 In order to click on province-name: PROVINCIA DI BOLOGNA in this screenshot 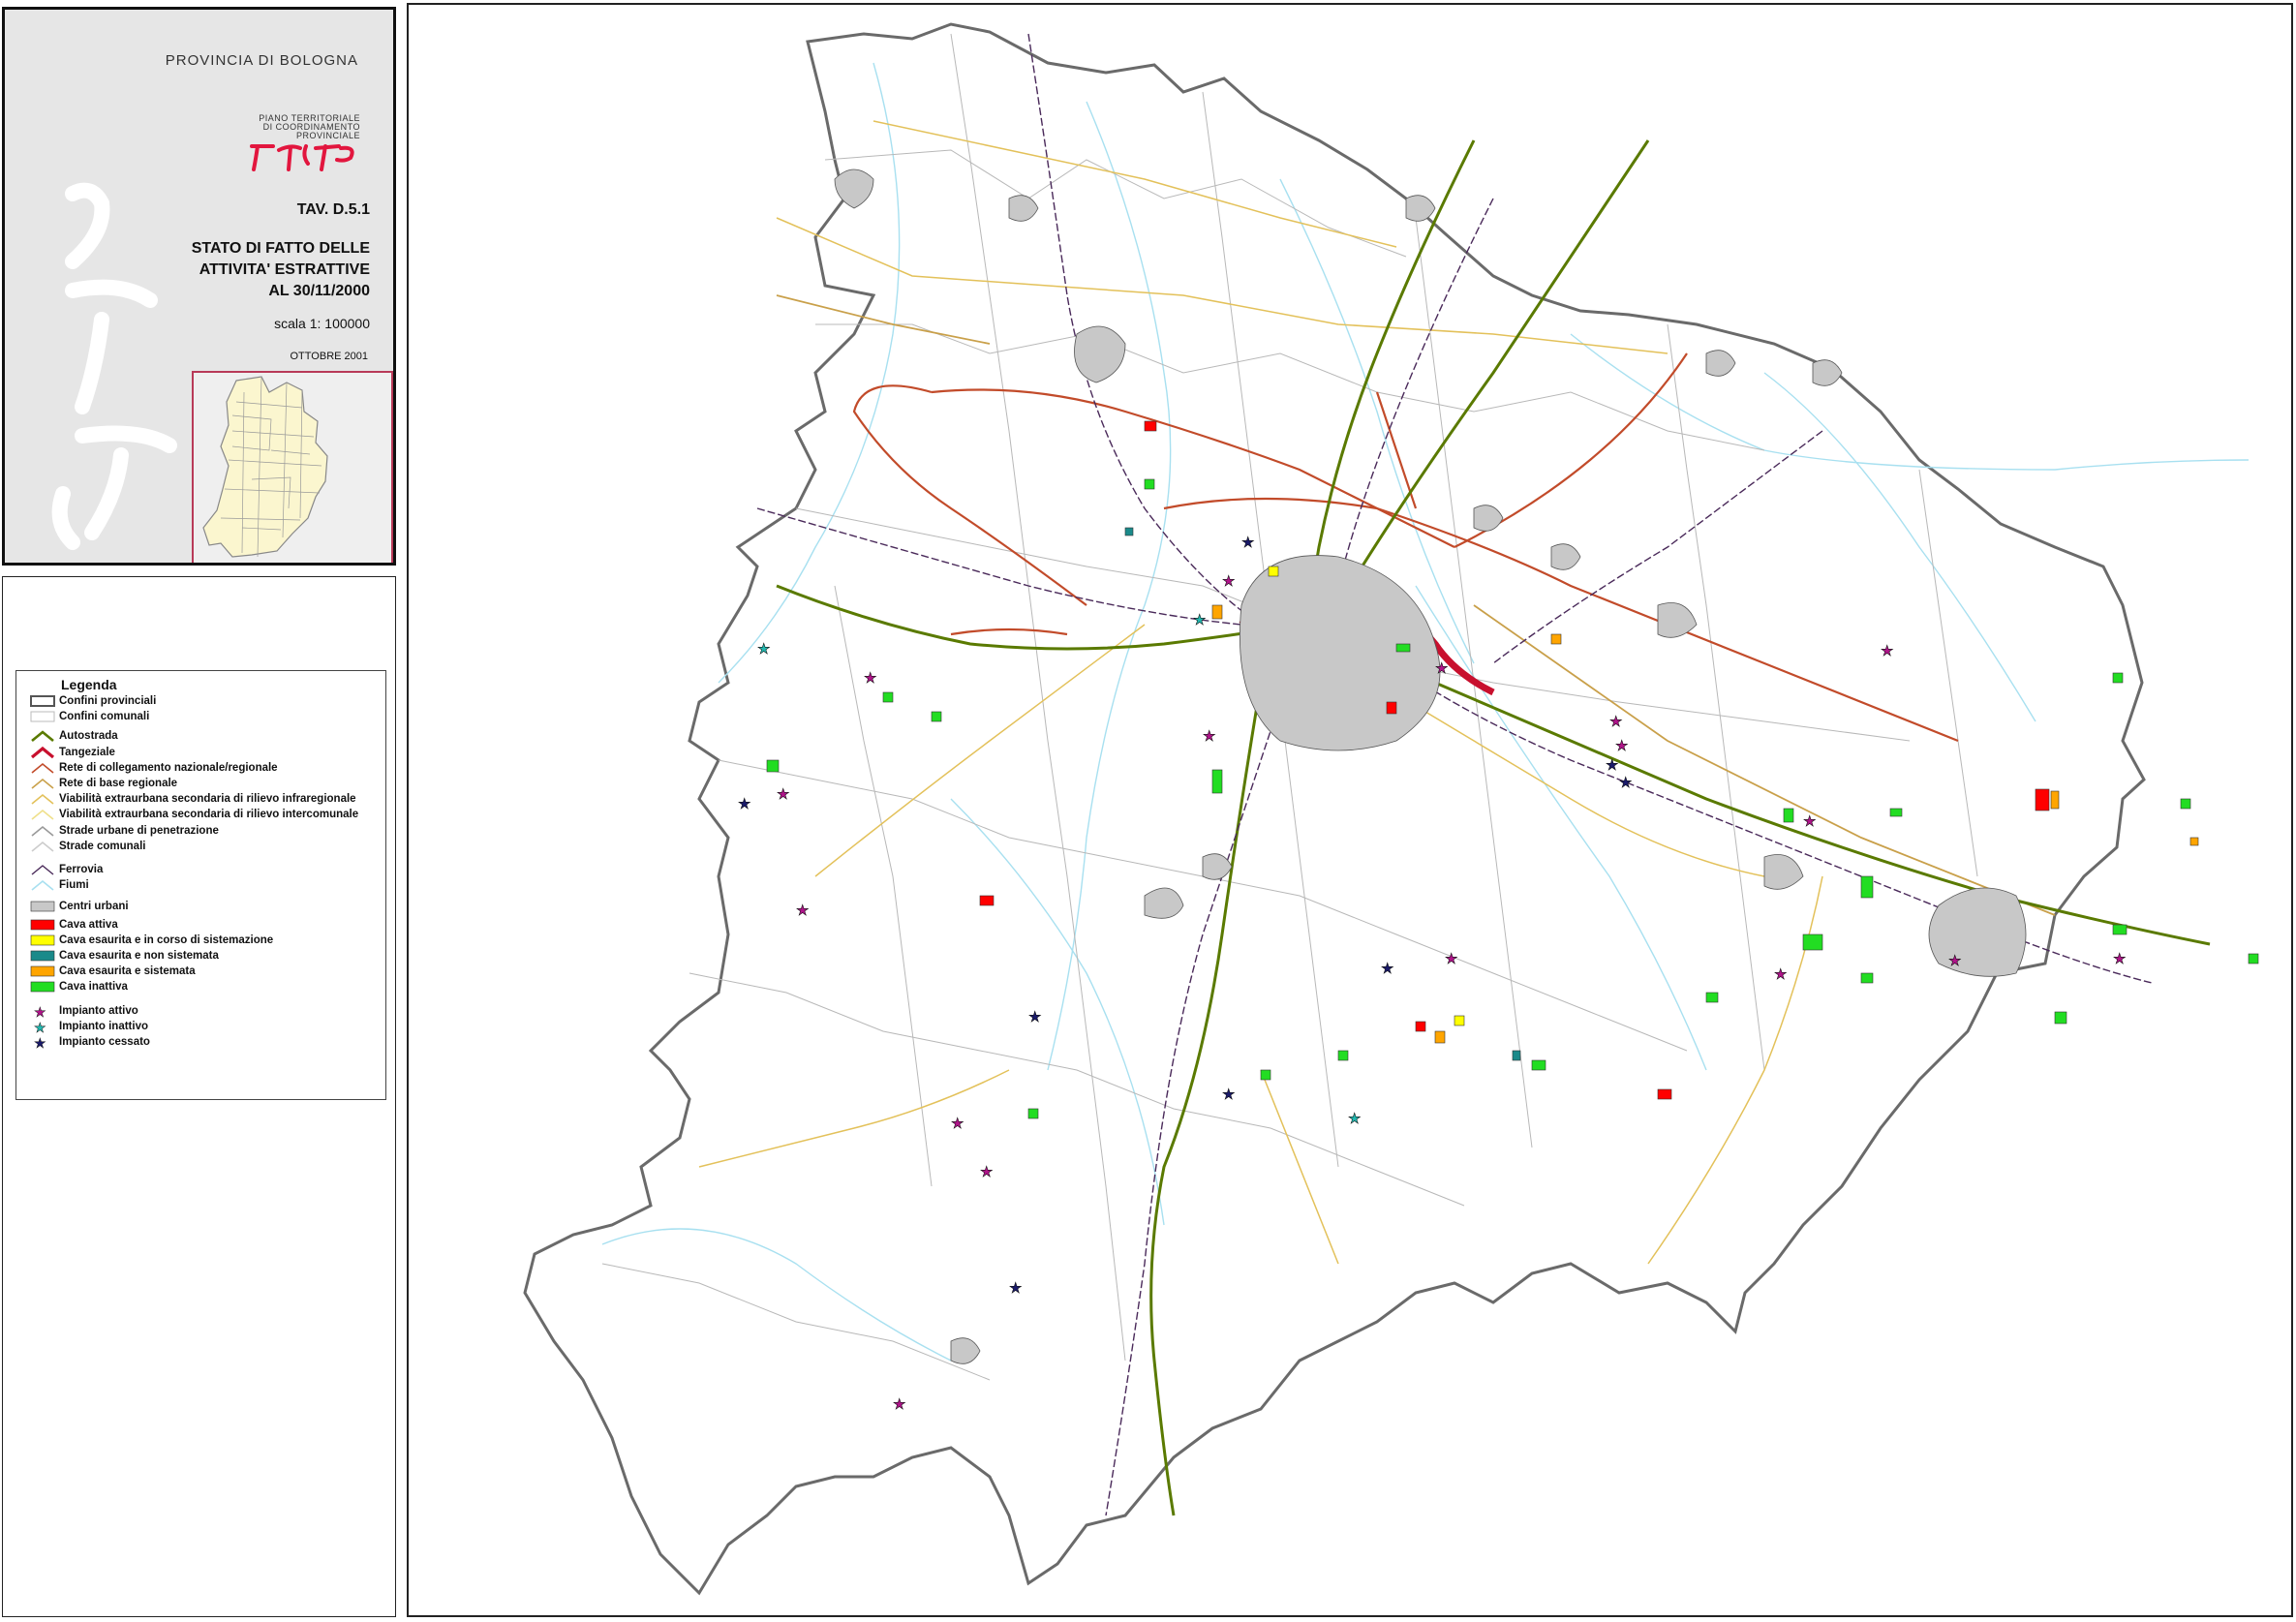, I will do `click(261, 60)`.